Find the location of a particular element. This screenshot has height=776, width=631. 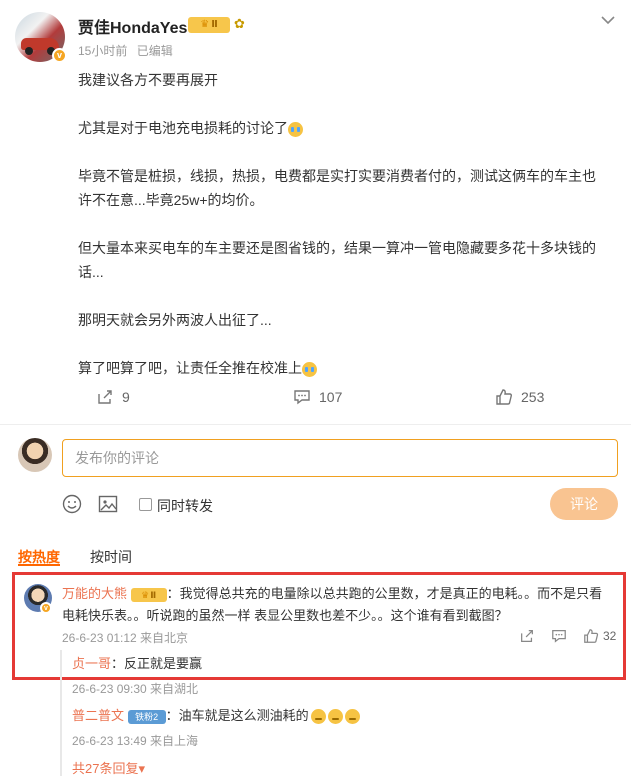

reply-item: 普二普文 铁粉2 ：油车就是这么测油耗的 is located at coordinates (216, 716).